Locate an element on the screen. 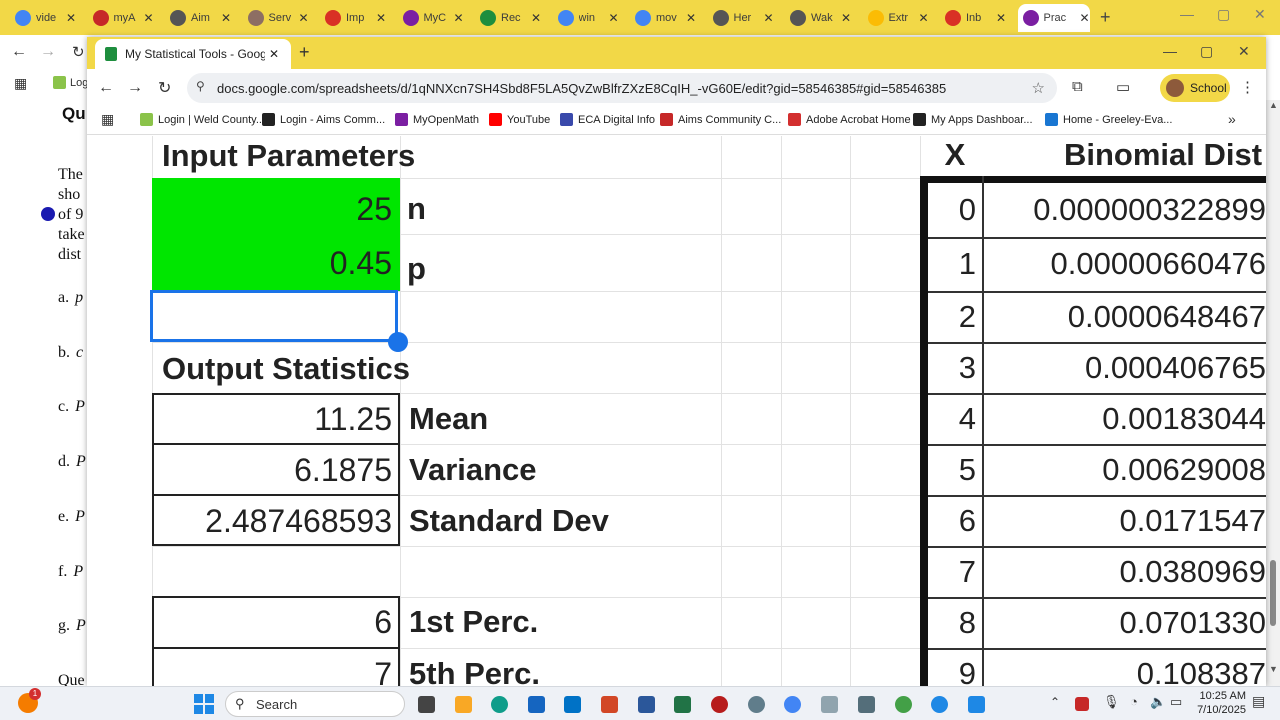  x-value-cell: 7 is located at coordinates (955, 571).